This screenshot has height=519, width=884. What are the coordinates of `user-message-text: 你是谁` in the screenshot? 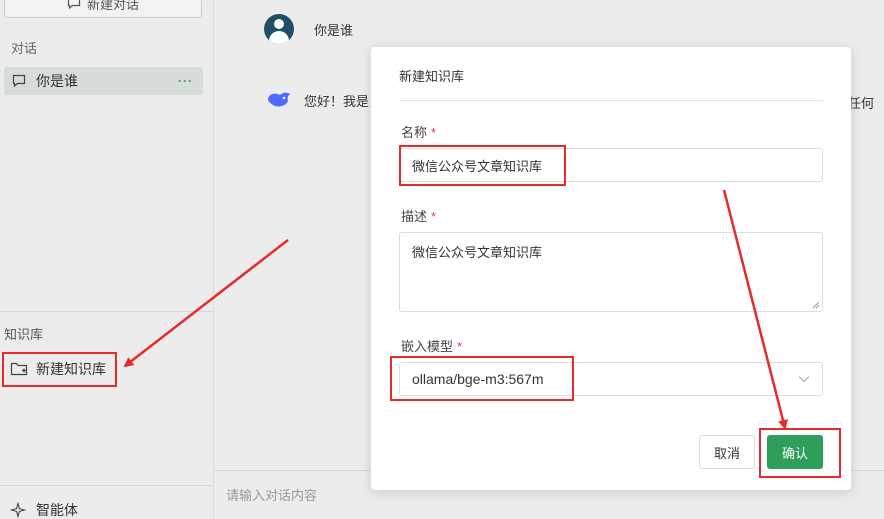 It's located at (334, 30).